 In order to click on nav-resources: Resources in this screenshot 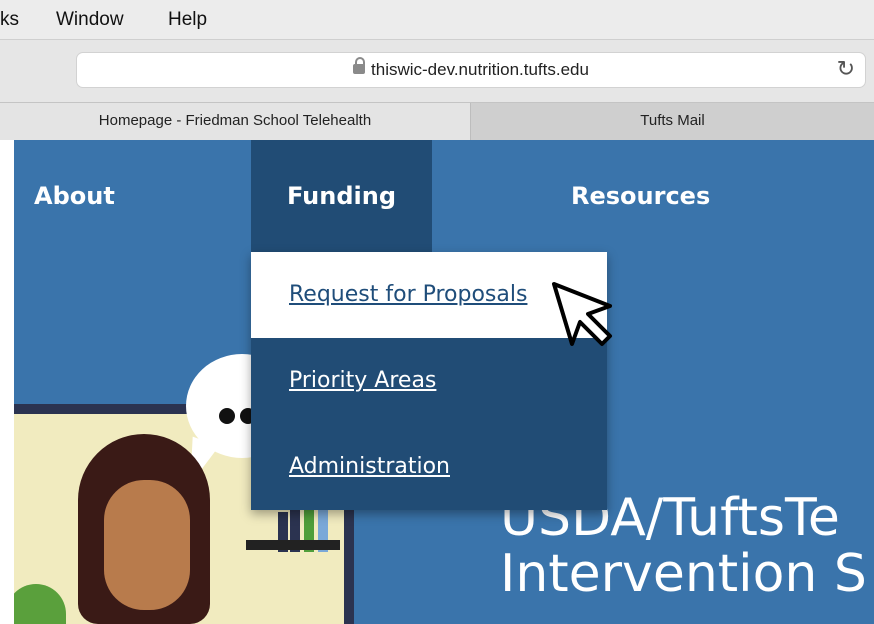, I will do `click(640, 196)`.